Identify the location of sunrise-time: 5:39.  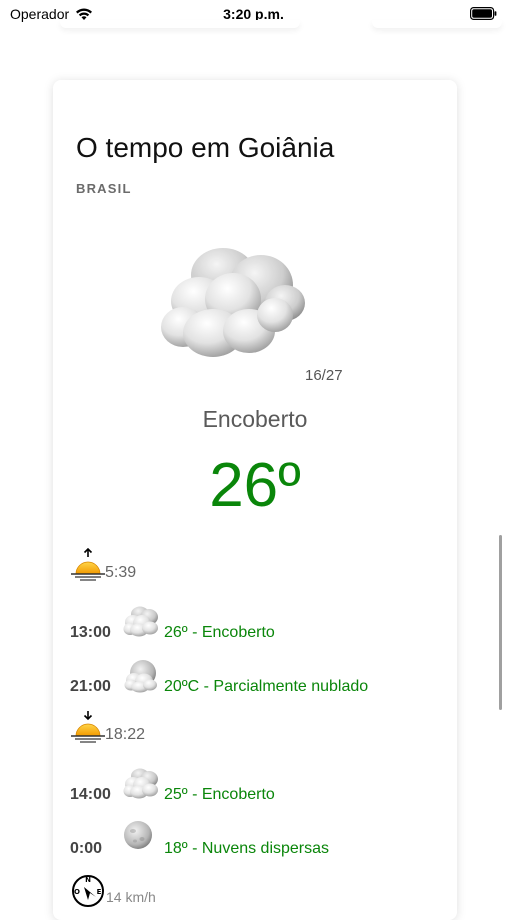
(121, 572).